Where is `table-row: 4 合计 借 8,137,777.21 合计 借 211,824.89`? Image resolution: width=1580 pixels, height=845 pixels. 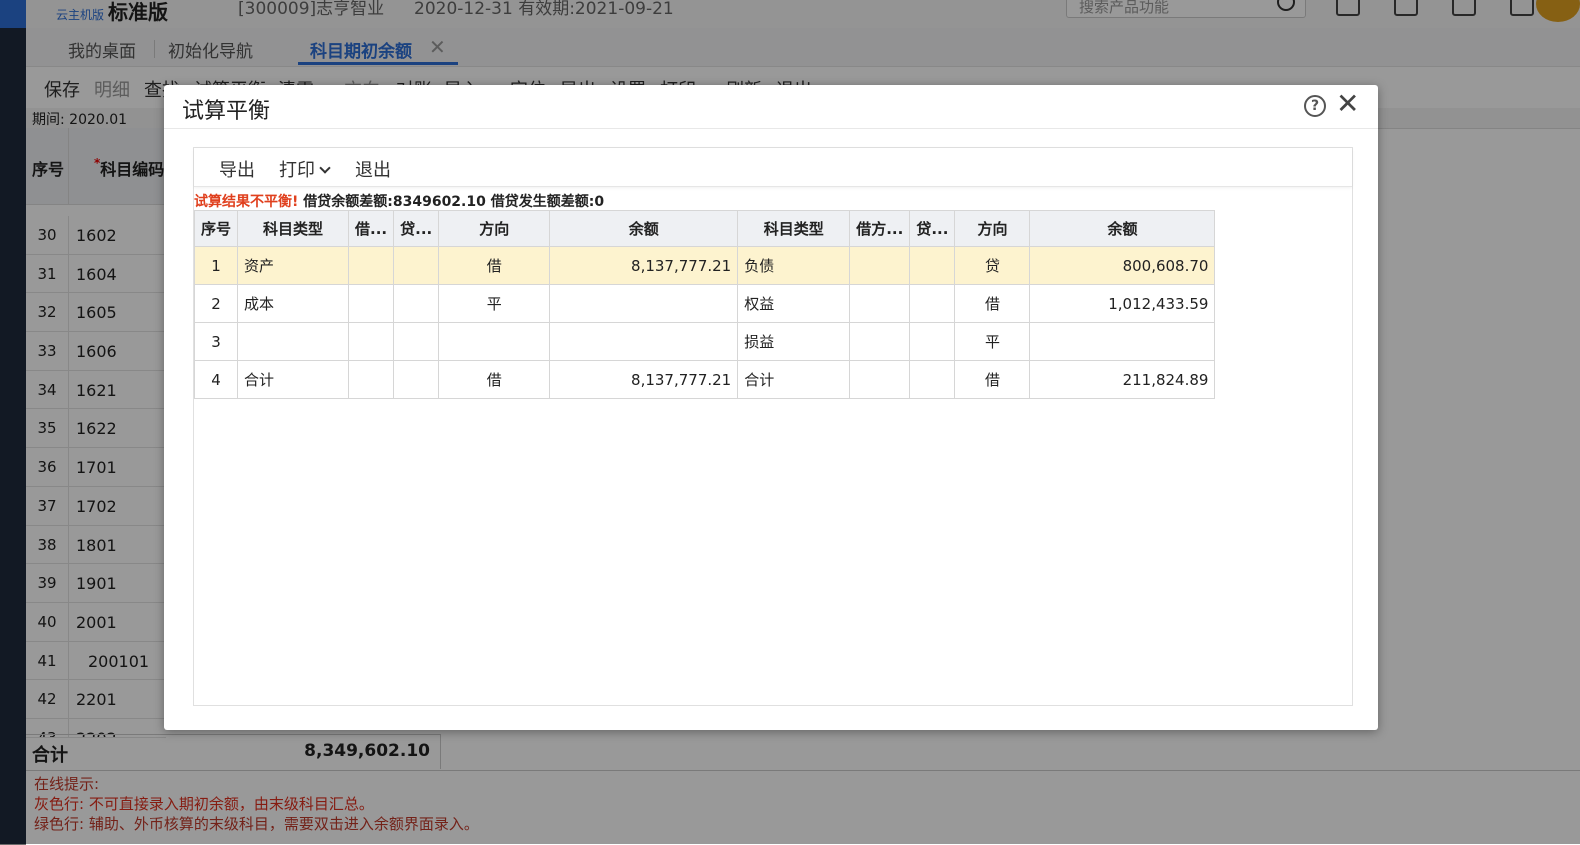 table-row: 4 合计 借 8,137,777.21 合计 借 211,824.89 is located at coordinates (704, 379).